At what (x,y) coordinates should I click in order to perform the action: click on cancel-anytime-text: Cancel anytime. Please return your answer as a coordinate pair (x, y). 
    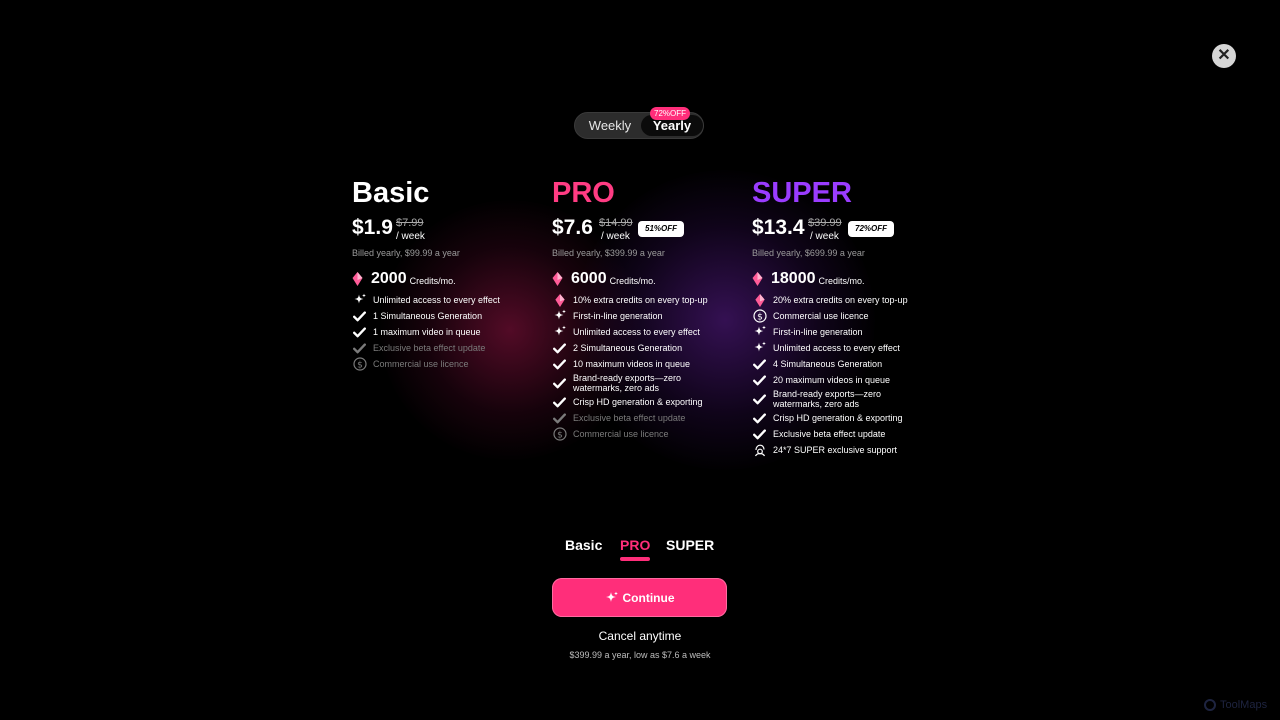
    Looking at the image, I should click on (640, 636).